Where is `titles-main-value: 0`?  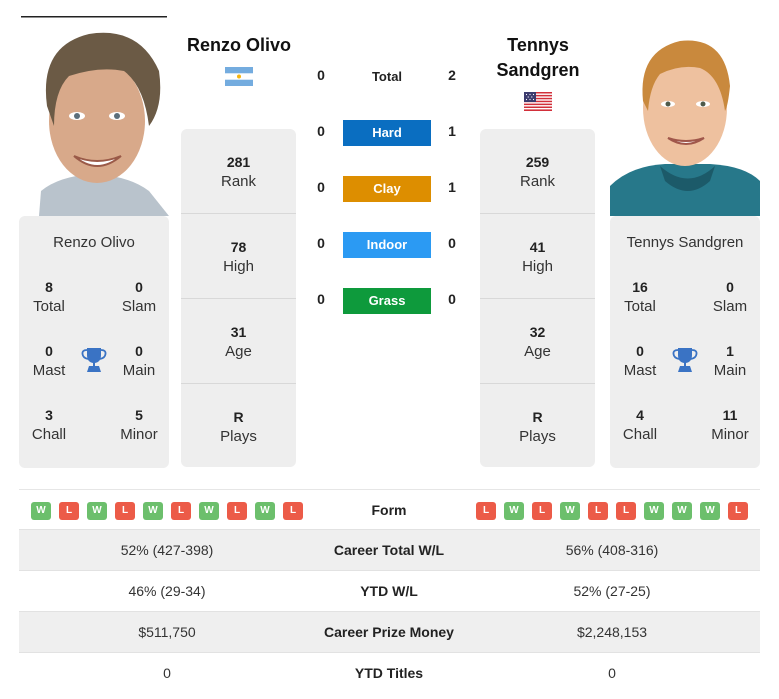 titles-main-value: 0 is located at coordinates (139, 351).